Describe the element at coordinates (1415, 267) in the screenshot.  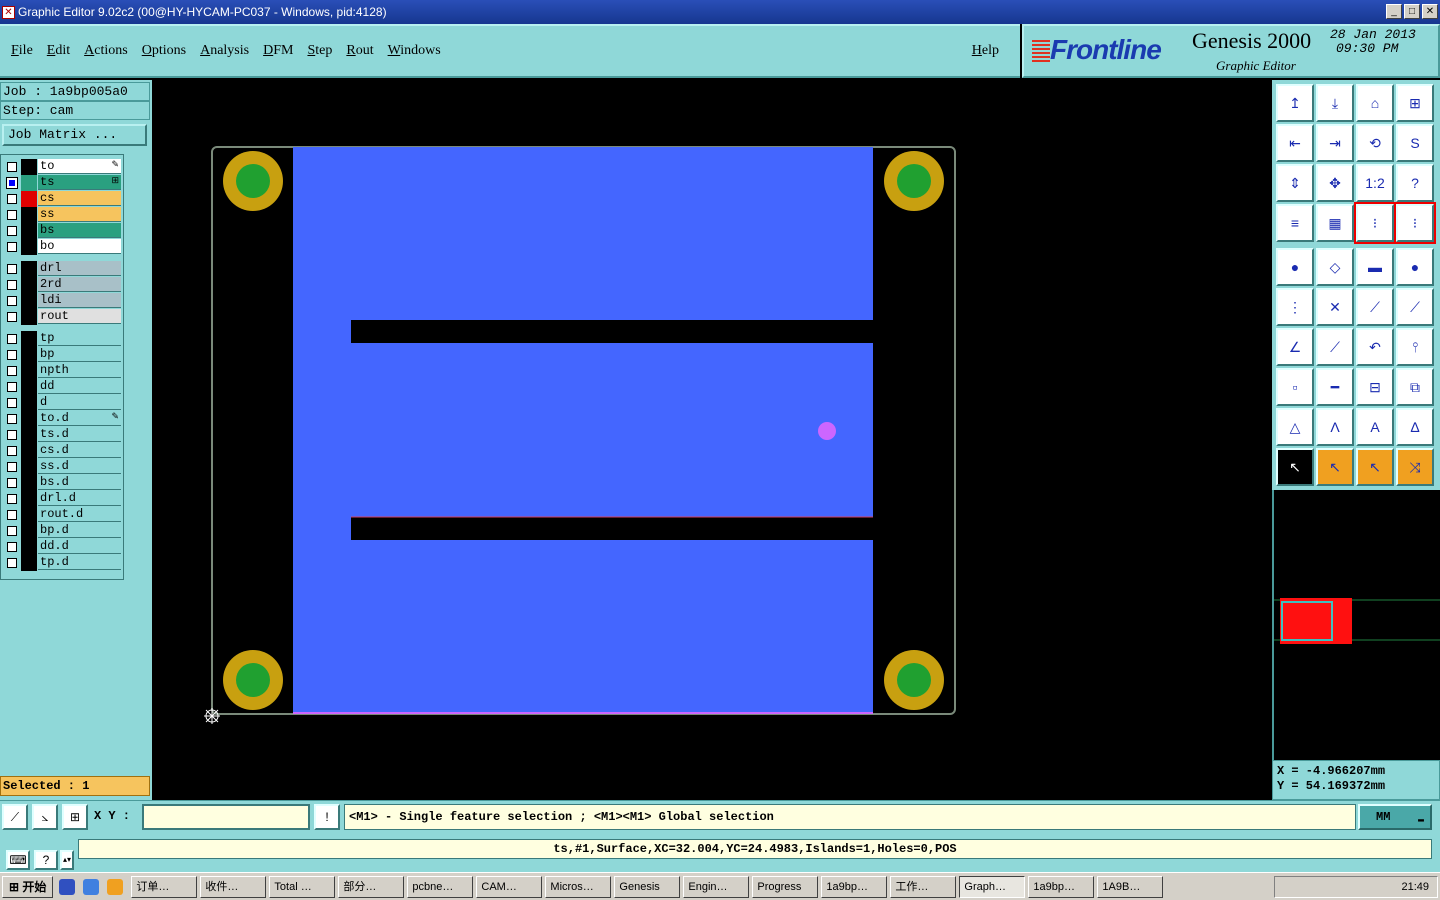
I see `add-hole-icon: ●` at that location.